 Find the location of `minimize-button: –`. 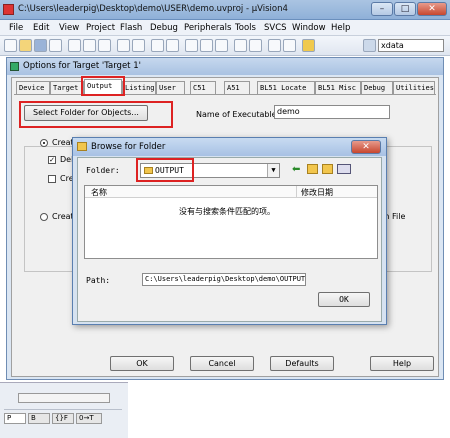

minimize-button: – is located at coordinates (382, 9).